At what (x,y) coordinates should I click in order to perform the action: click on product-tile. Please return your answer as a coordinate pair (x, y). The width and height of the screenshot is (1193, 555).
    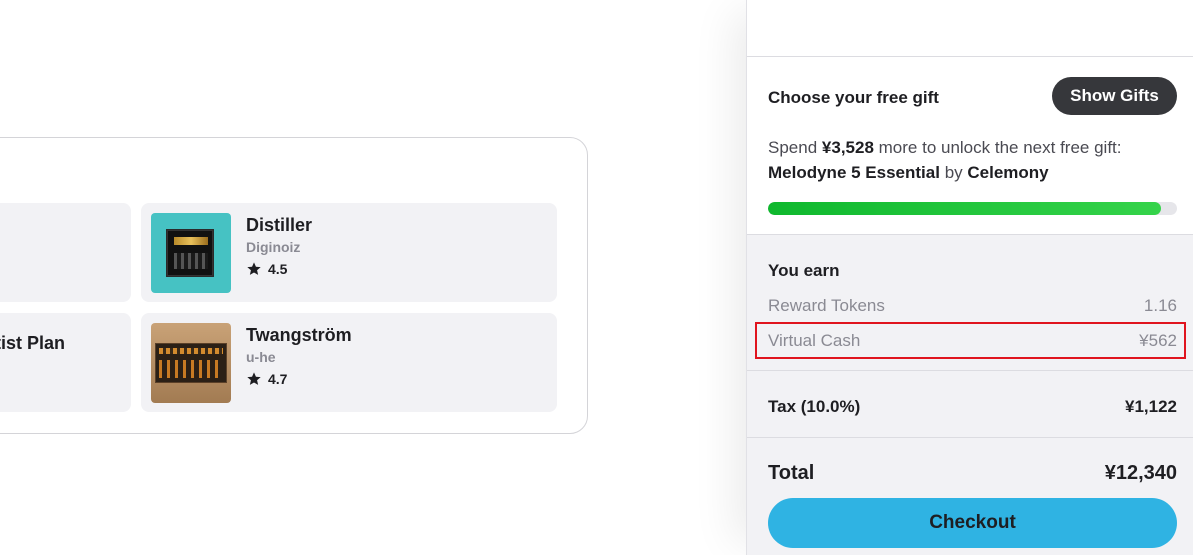
    Looking at the image, I should click on (65, 252).